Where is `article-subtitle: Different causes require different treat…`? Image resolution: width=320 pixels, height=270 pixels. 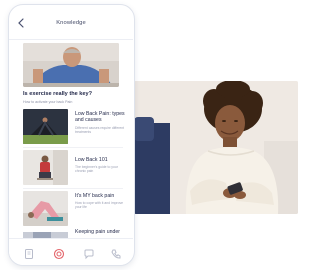
article-subtitle: Different causes require different treat… is located at coordinates (100, 130).